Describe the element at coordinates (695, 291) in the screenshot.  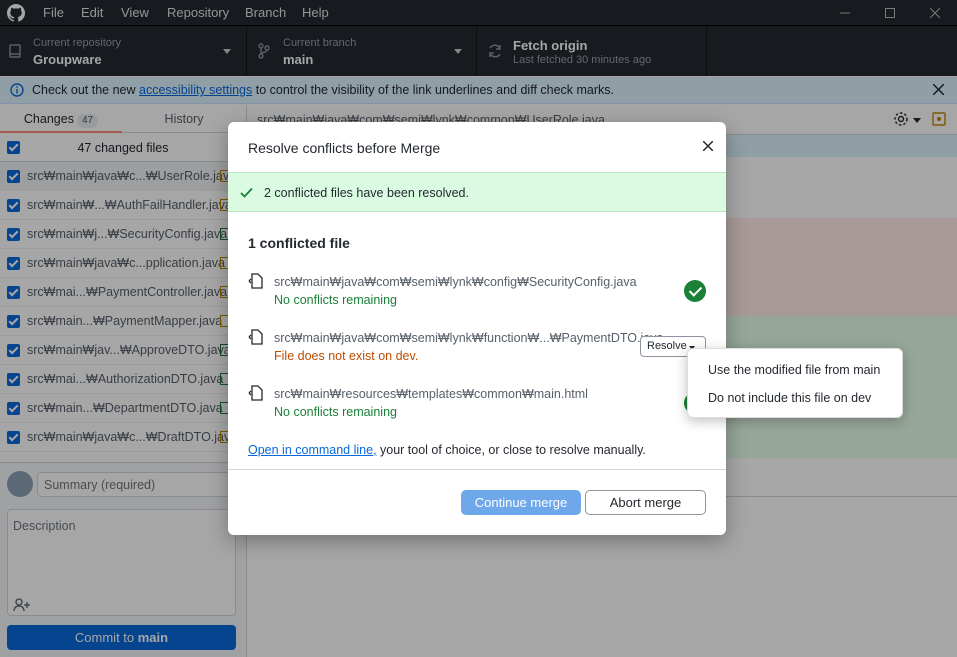
I see `resolved-check-icon` at that location.